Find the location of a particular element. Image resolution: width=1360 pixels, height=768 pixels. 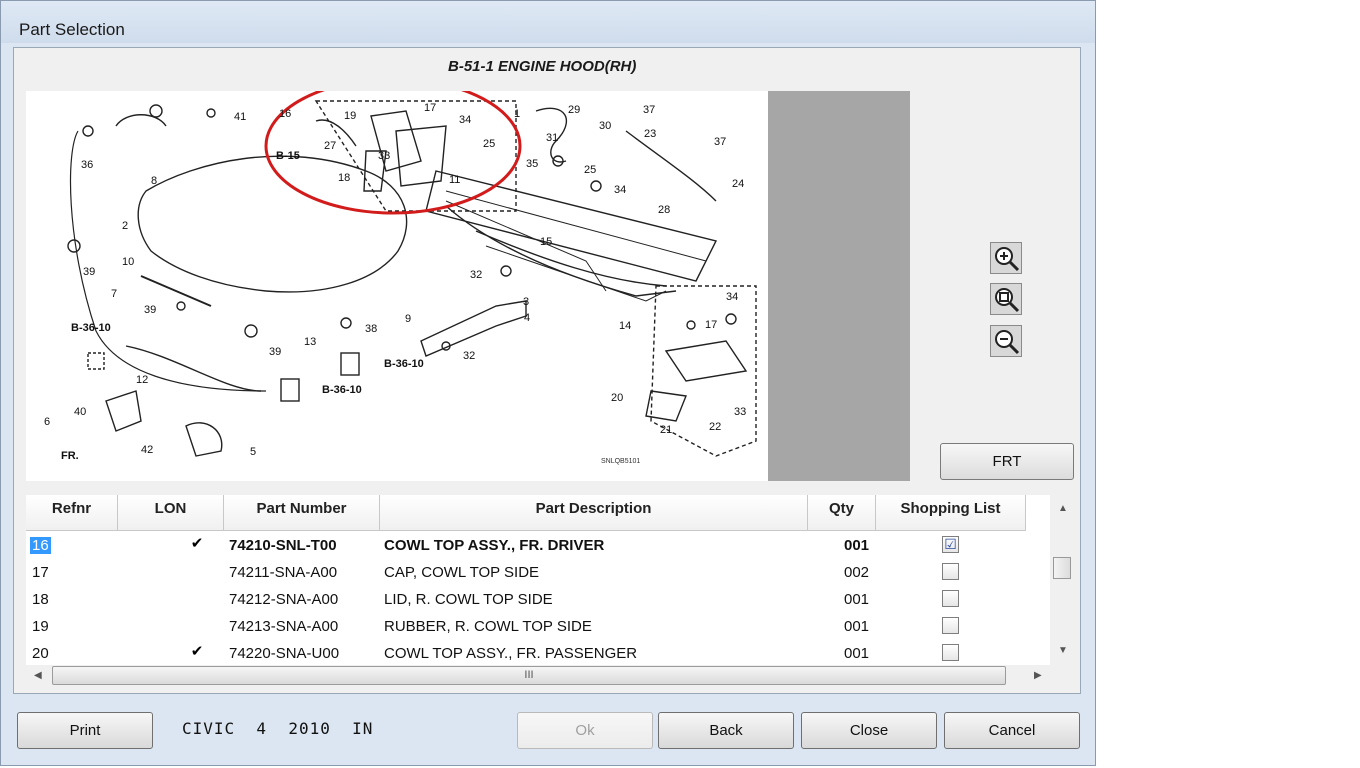

zoom-in-icon is located at coordinates (1007, 259).